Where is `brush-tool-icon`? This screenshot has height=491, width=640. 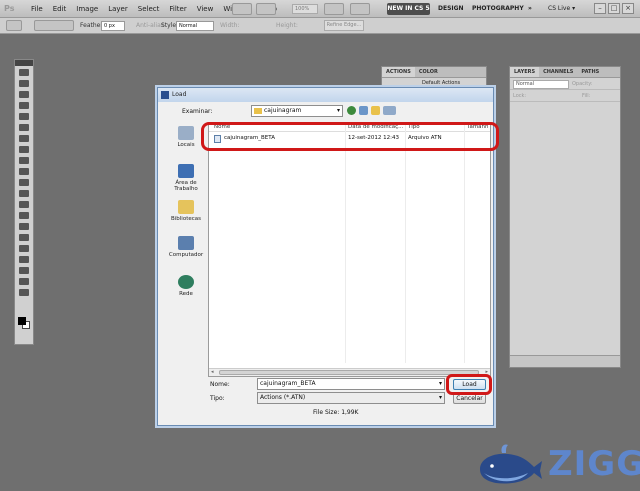 brush-tool-icon is located at coordinates (24, 149).